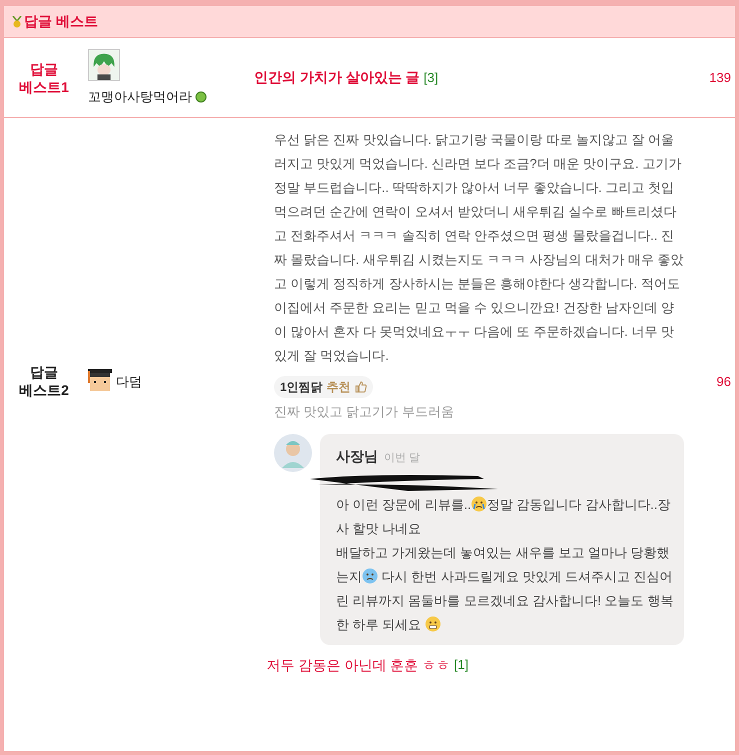 This screenshot has height=755, width=739. I want to click on rank-label: 답글 베스트2, so click(44, 381).